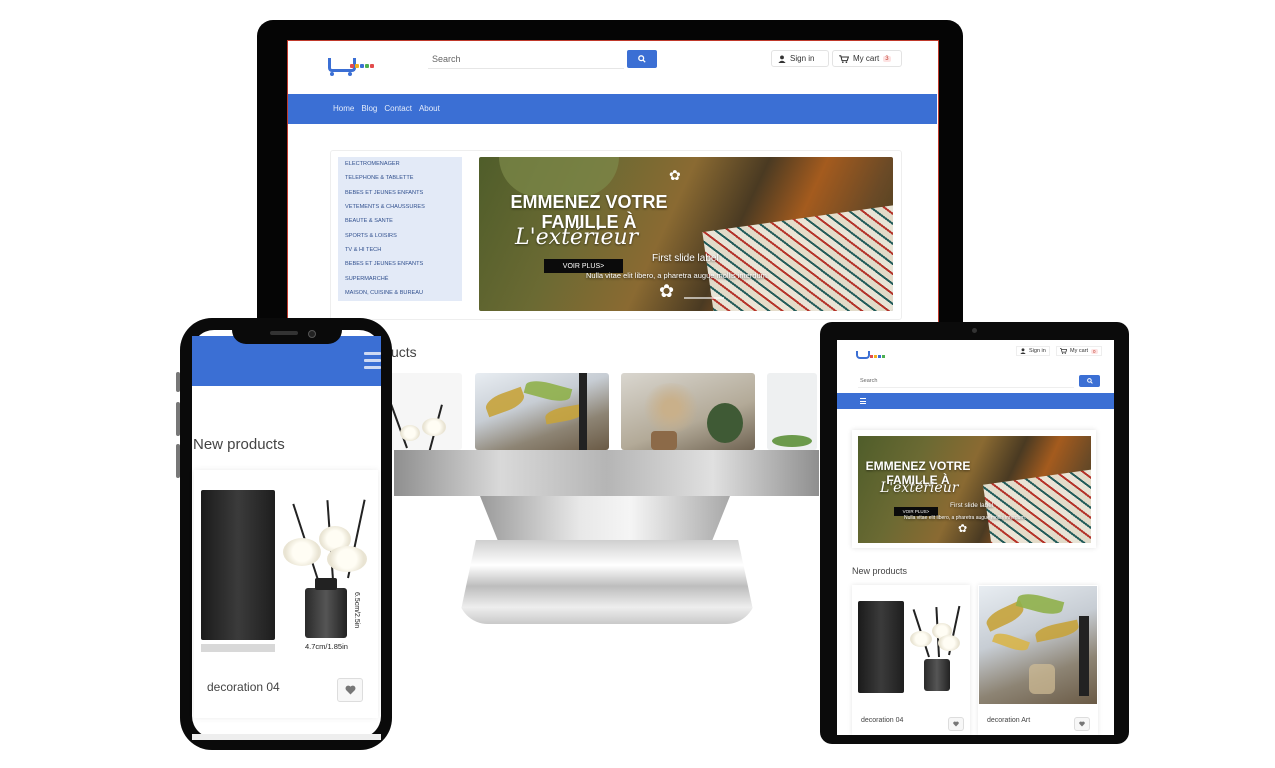 This screenshot has height=768, width=1275. What do you see at coordinates (966, 387) in the screenshot?
I see `tablet-search-underline` at bounding box center [966, 387].